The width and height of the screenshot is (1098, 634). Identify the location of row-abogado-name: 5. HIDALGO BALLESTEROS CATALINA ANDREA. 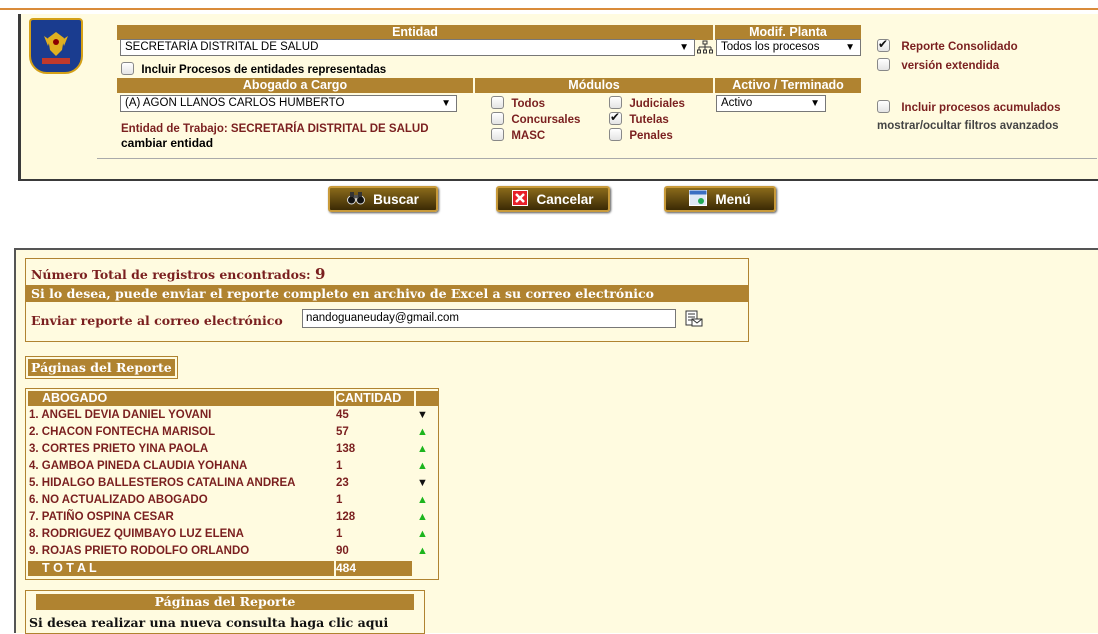
(162, 483).